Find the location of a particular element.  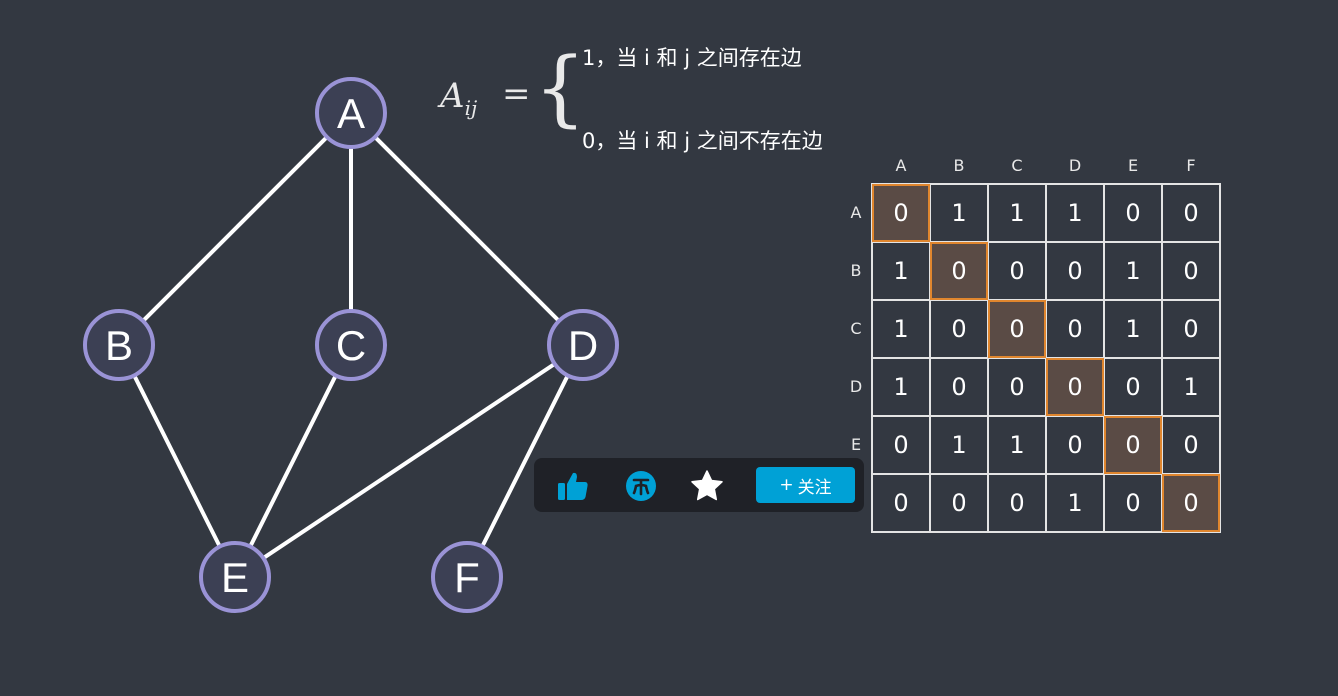

follow-button: + 关注 is located at coordinates (805, 485).